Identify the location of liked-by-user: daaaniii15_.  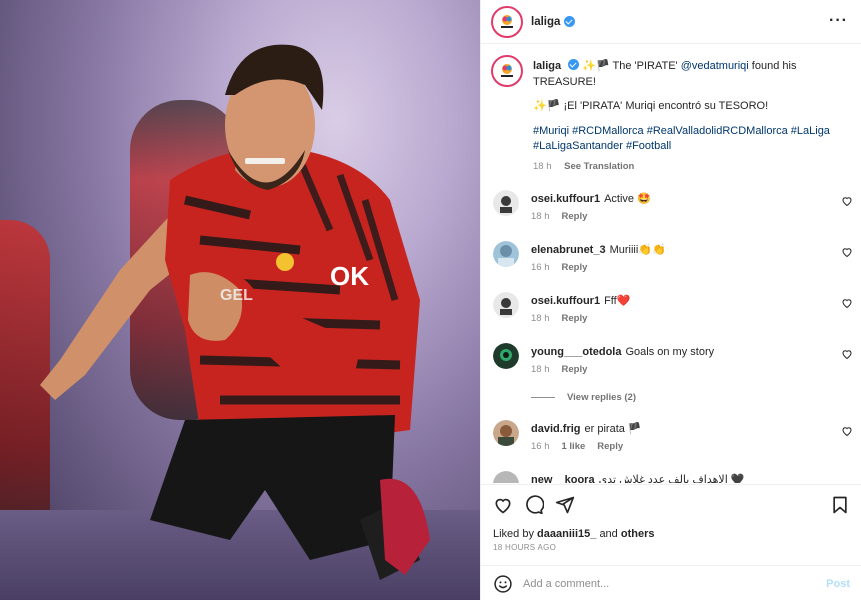
(566, 534).